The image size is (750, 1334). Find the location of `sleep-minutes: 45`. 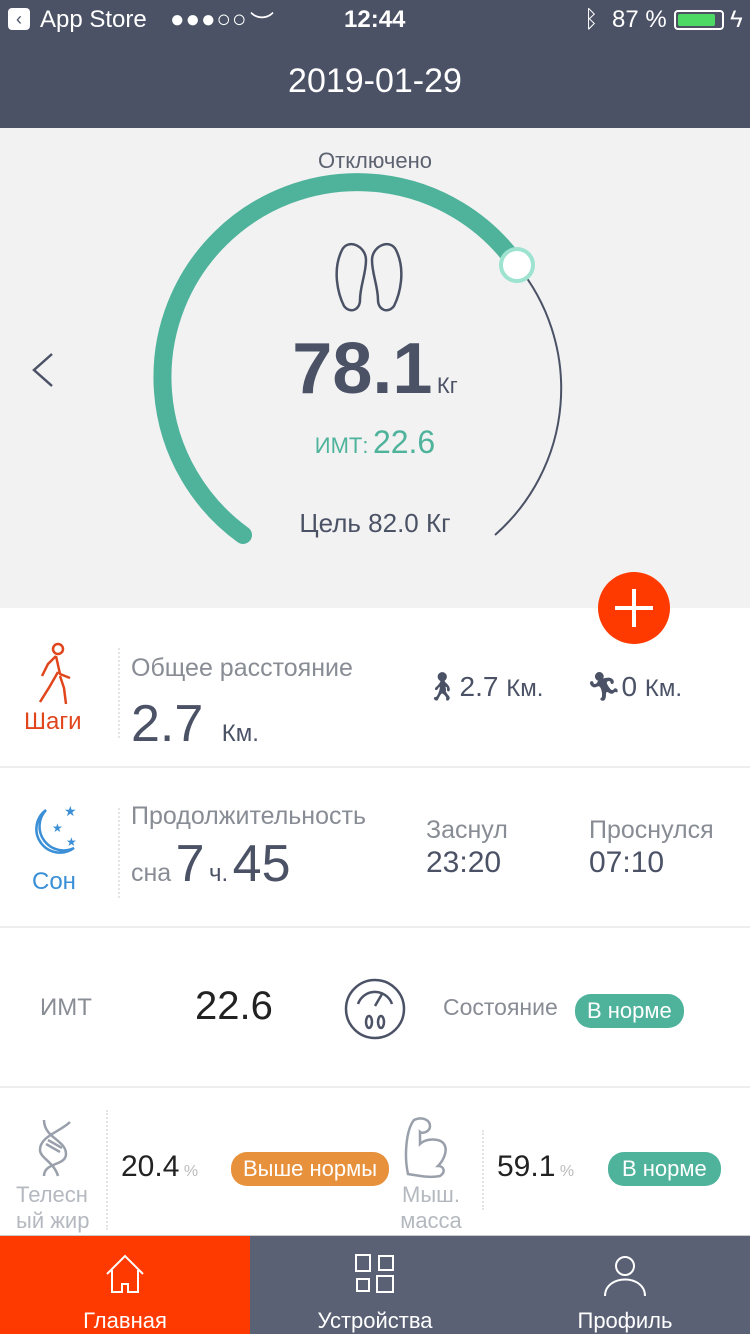

sleep-minutes: 45 is located at coordinates (261, 864).